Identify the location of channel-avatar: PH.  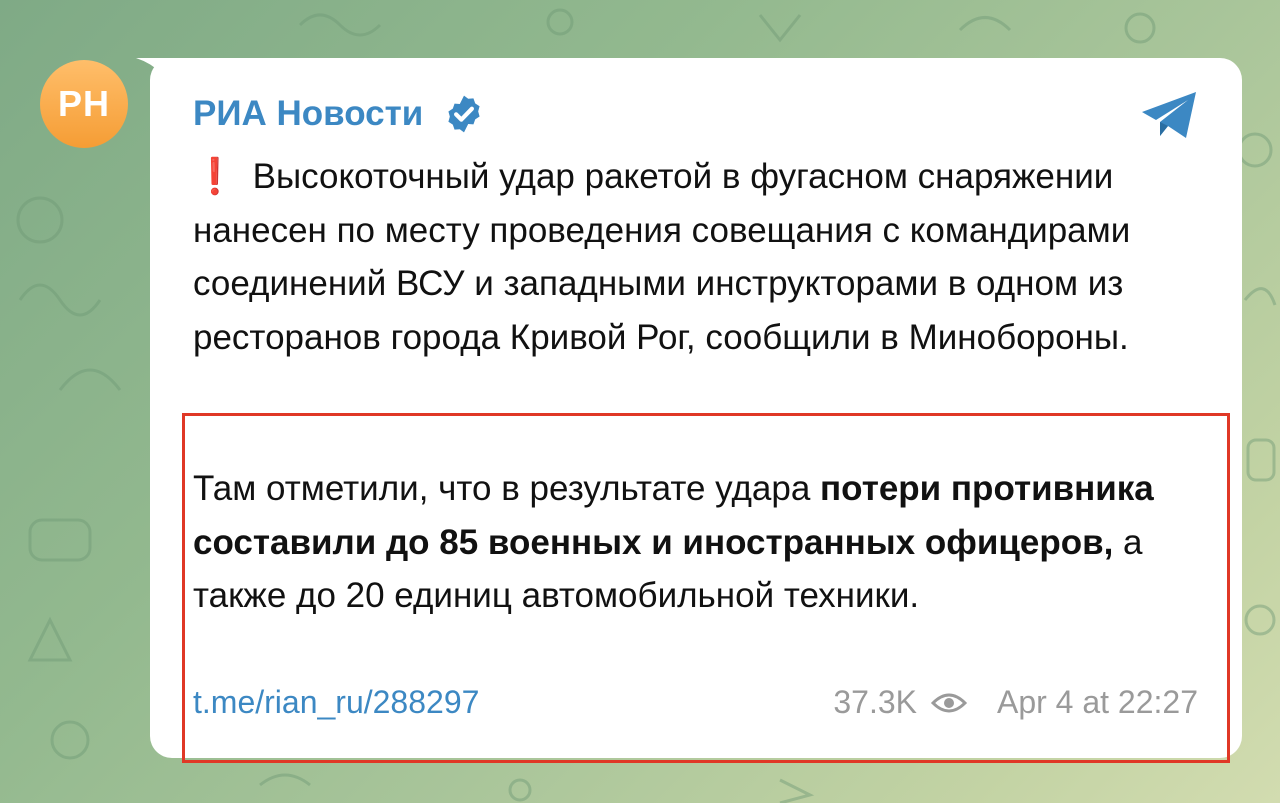
(84, 104).